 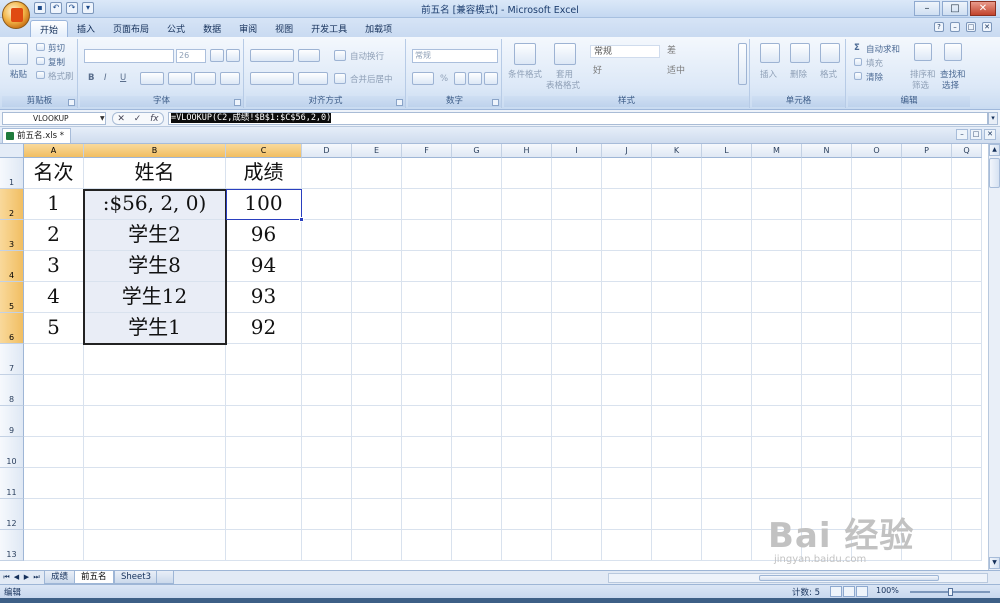 What do you see at coordinates (427, 328) in the screenshot?
I see `cell-F6` at bounding box center [427, 328].